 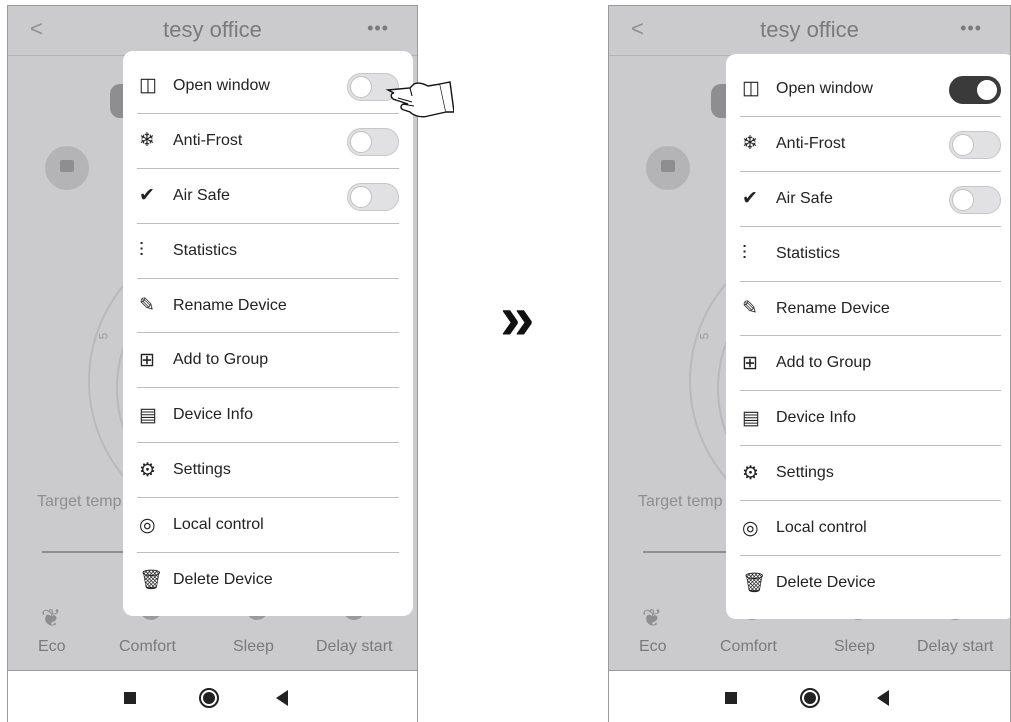 I want to click on app-title: tesy office, so click(x=212, y=29).